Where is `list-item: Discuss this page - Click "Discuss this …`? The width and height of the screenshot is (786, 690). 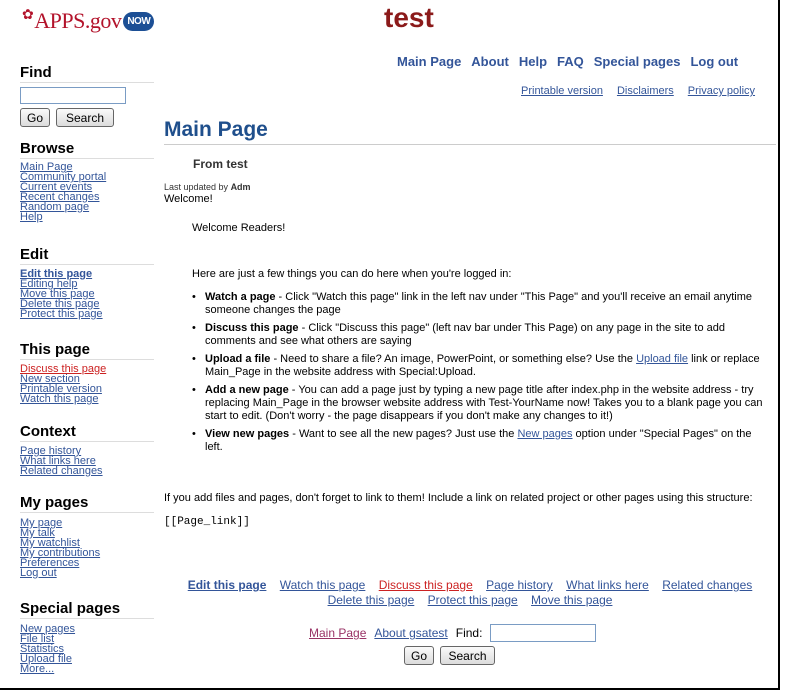
list-item: Discuss this page - Click "Discuss this … is located at coordinates (482, 335).